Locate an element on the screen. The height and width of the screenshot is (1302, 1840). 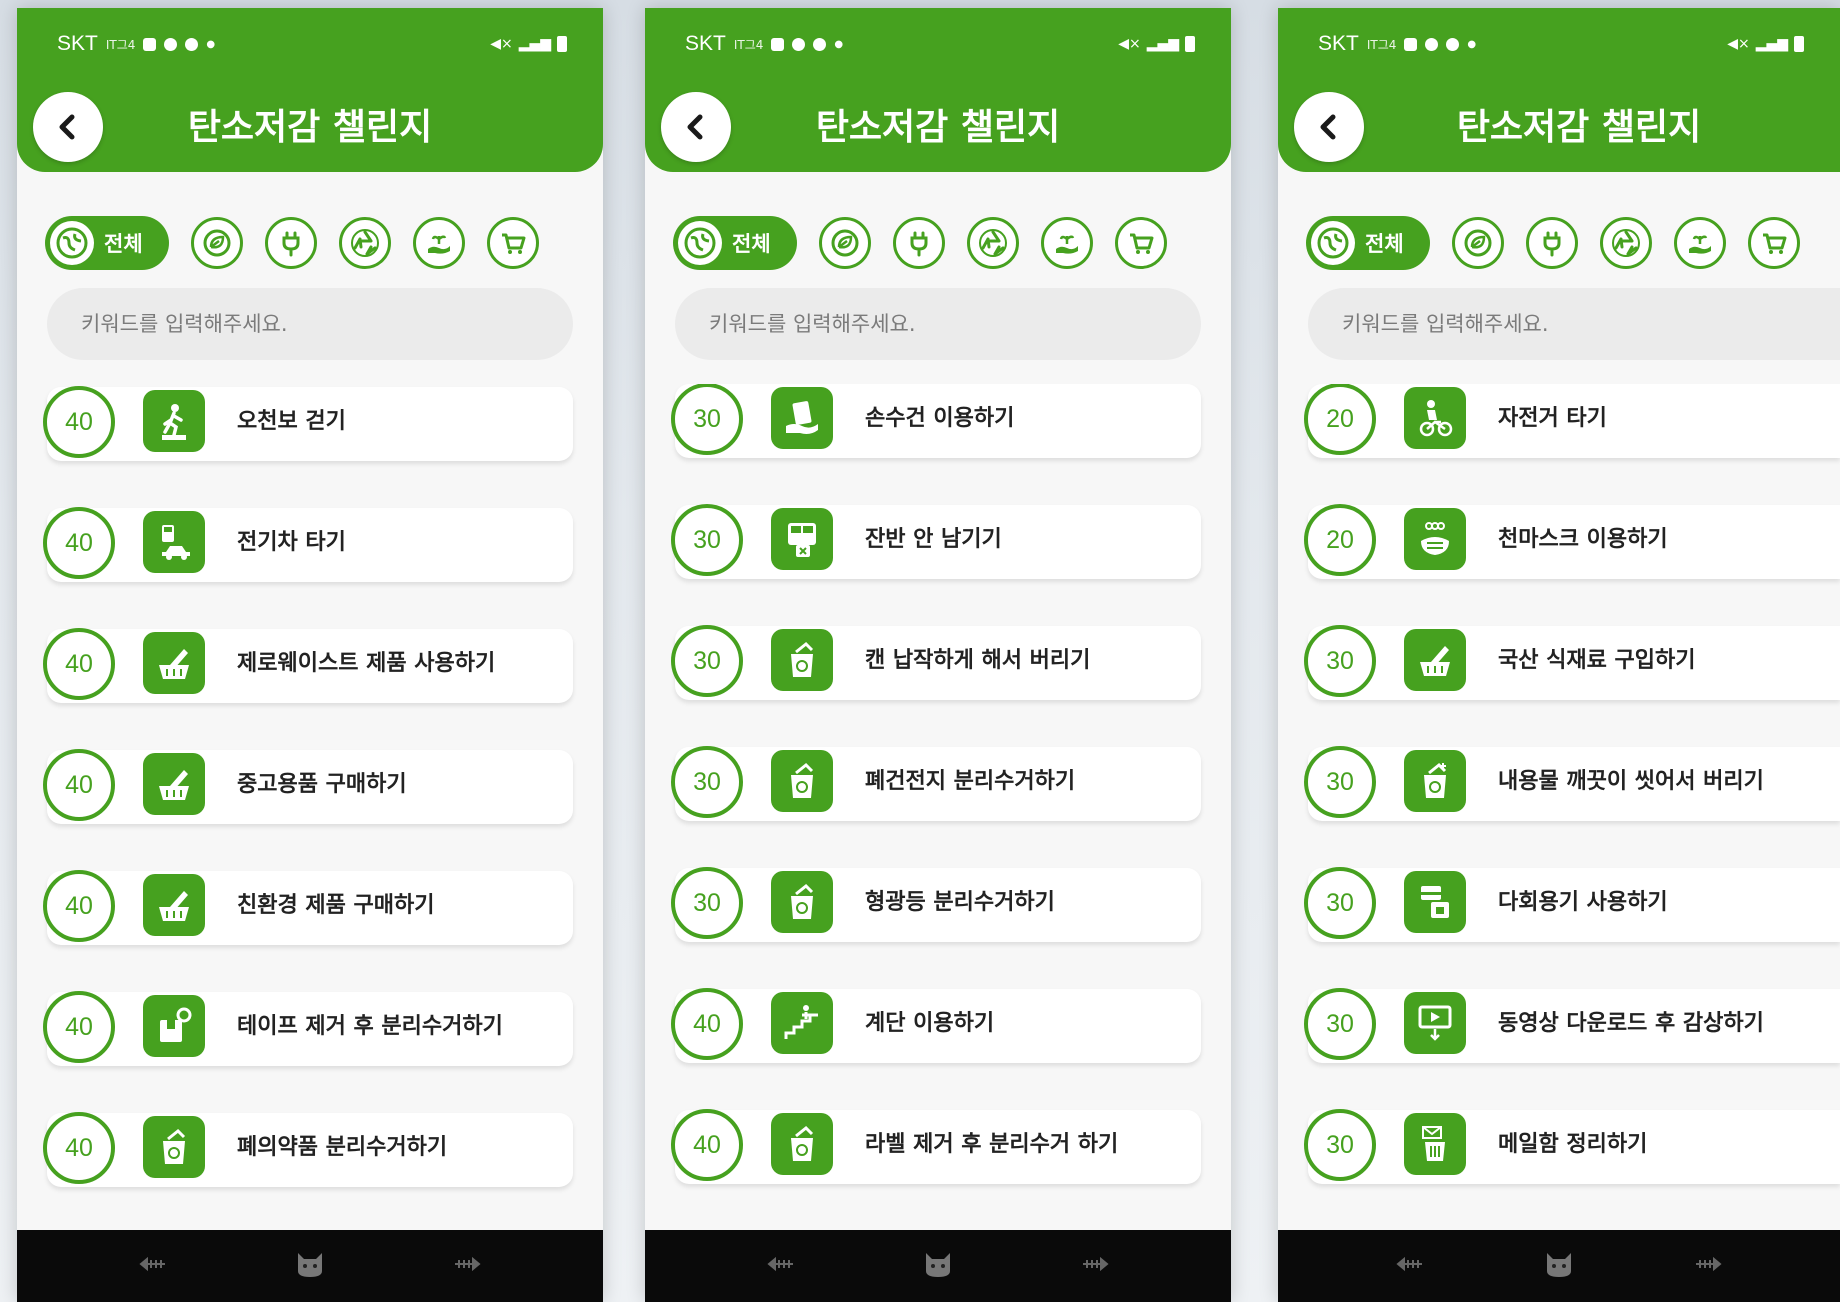
challenge-item: 40 계단 이용하기 is located at coordinates (936, 1025).